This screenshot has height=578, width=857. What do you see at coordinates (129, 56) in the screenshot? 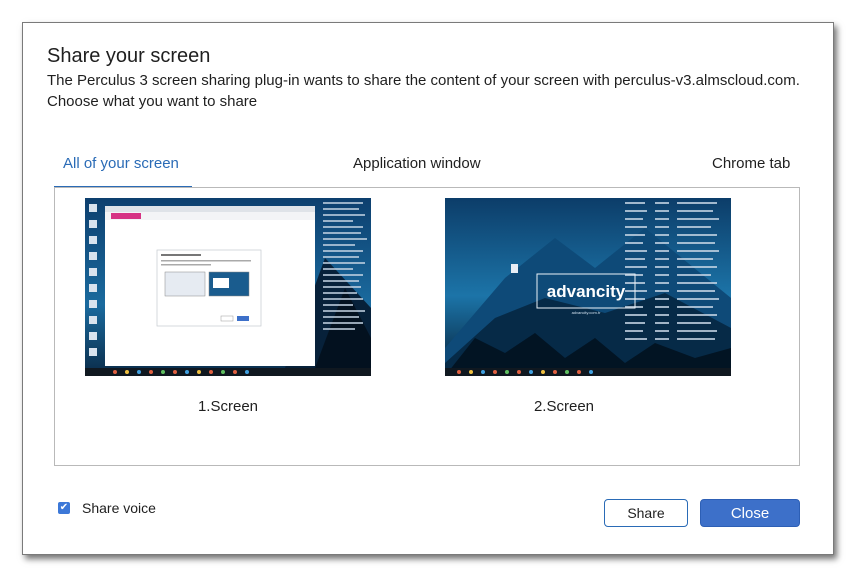
I see `dialog-title: Share your screen` at bounding box center [129, 56].